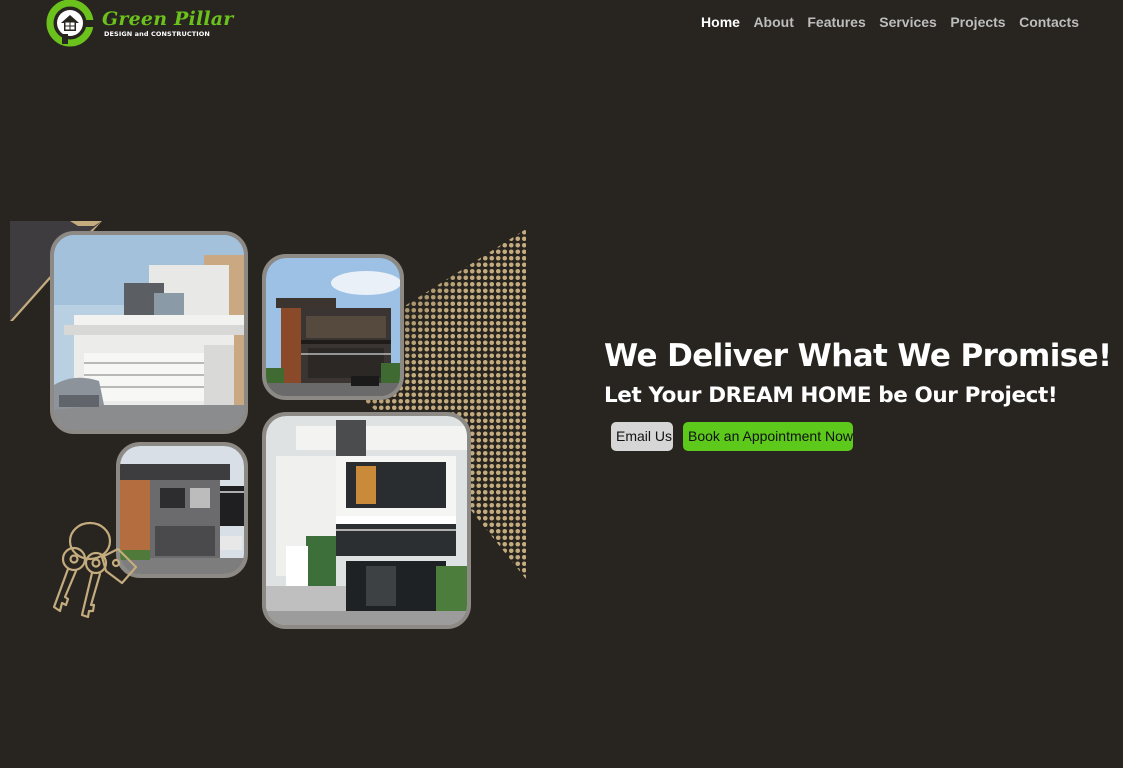 The width and height of the screenshot is (1123, 768). What do you see at coordinates (720, 22) in the screenshot?
I see `nav-item-home: Home` at bounding box center [720, 22].